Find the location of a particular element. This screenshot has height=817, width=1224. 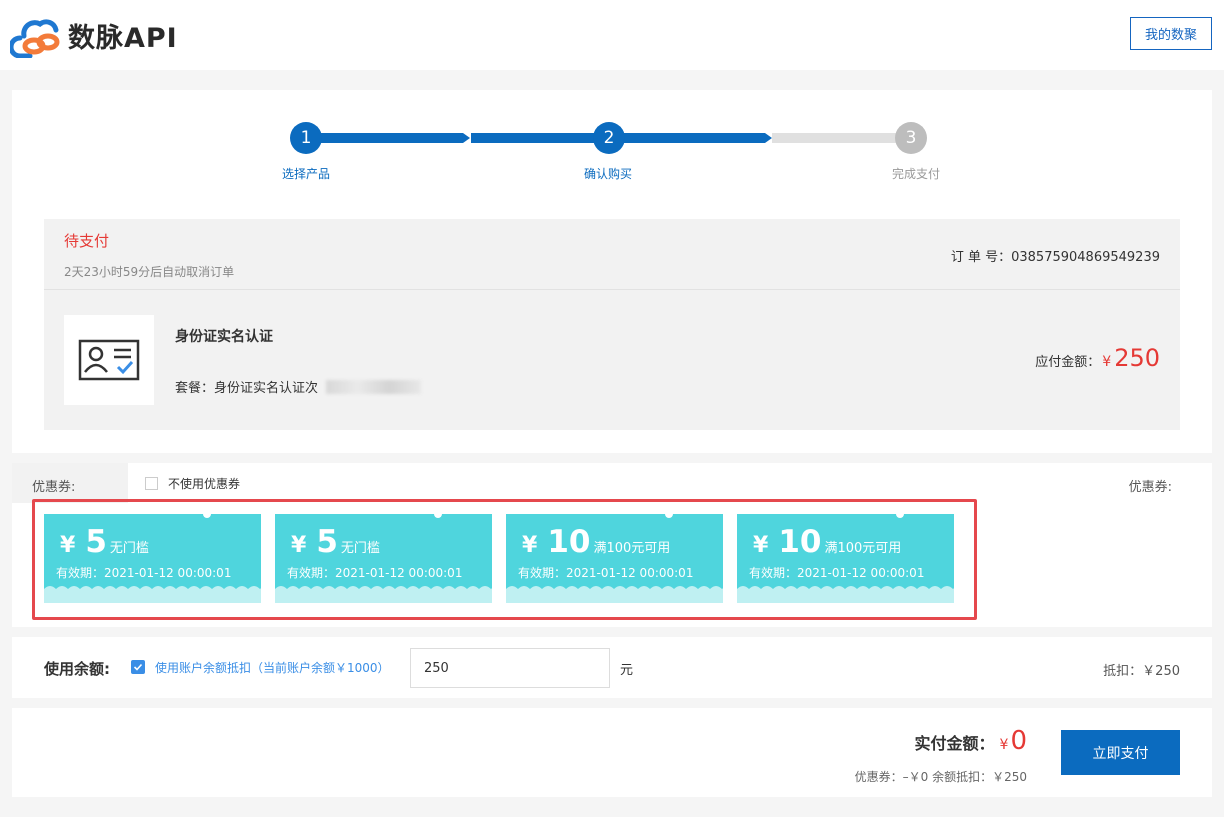

step-1-circle: 1 is located at coordinates (306, 138).